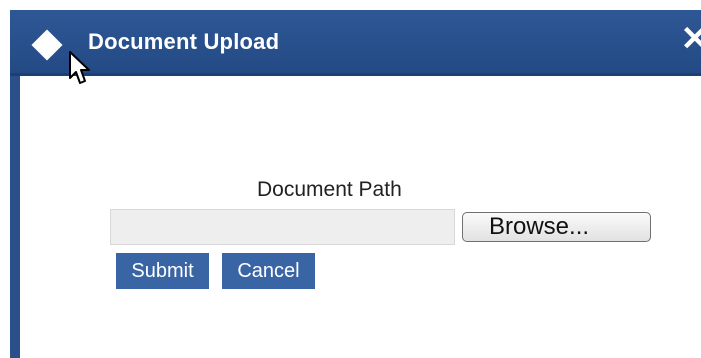 The width and height of the screenshot is (701, 358). Describe the element at coordinates (47, 45) in the screenshot. I see `diamond-icon` at that location.